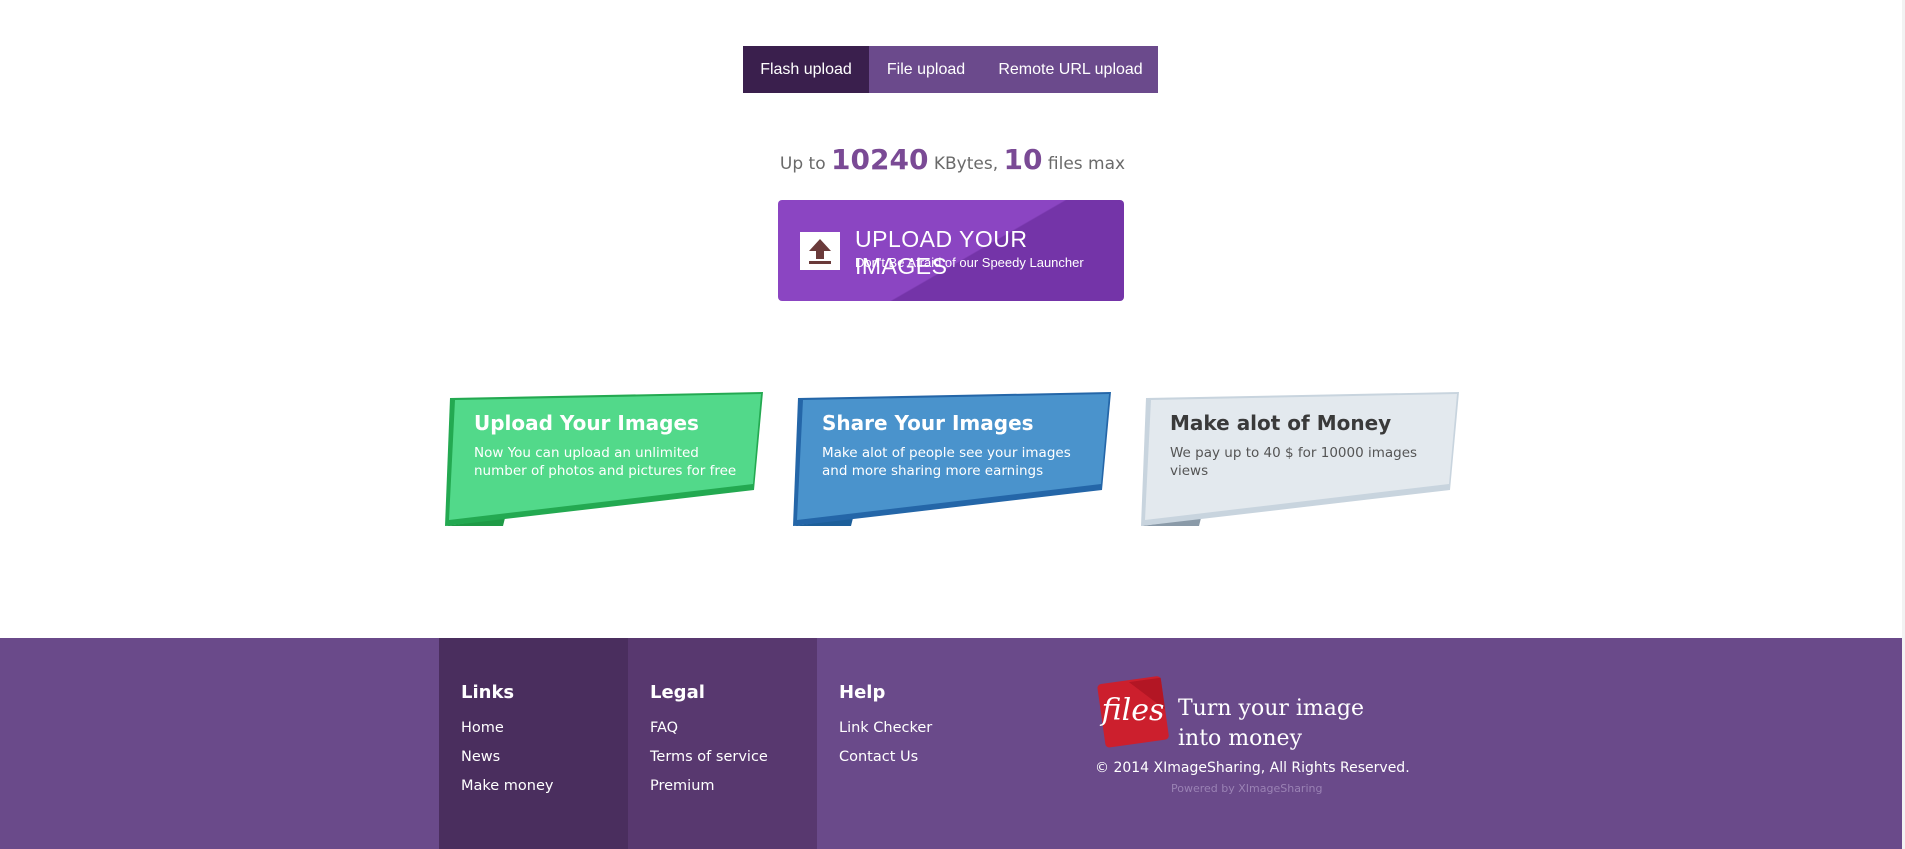 This screenshot has width=1905, height=849. Describe the element at coordinates (862, 692) in the screenshot. I see `footer-heading: Help` at that location.